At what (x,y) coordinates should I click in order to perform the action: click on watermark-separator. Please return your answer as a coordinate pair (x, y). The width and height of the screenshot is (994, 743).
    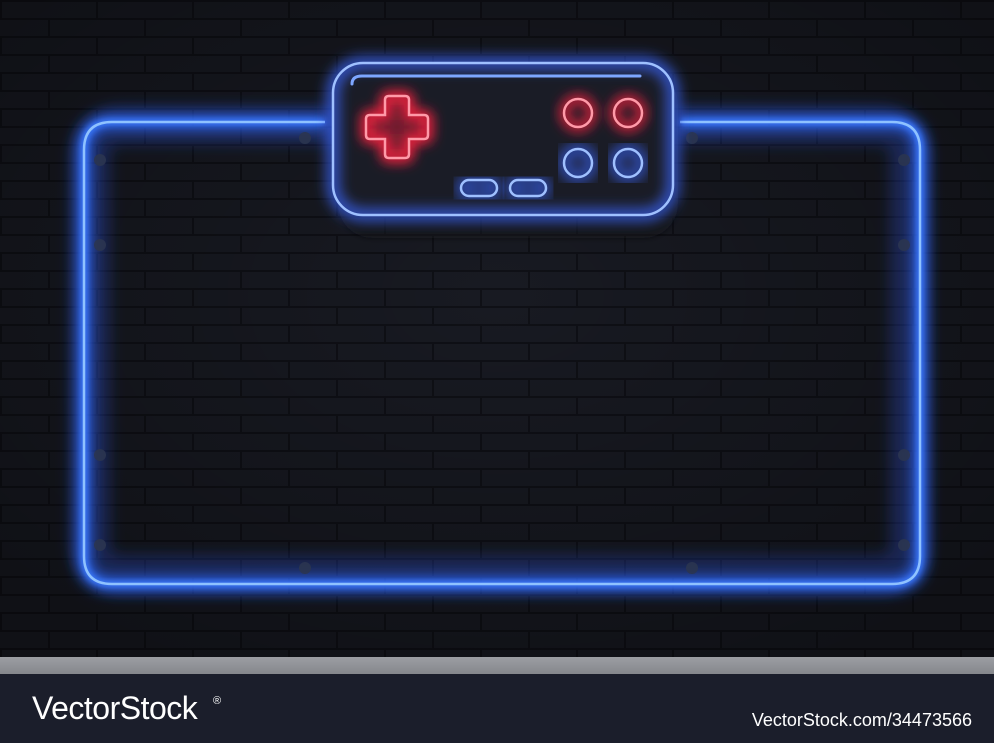
    Looking at the image, I should click on (497, 665).